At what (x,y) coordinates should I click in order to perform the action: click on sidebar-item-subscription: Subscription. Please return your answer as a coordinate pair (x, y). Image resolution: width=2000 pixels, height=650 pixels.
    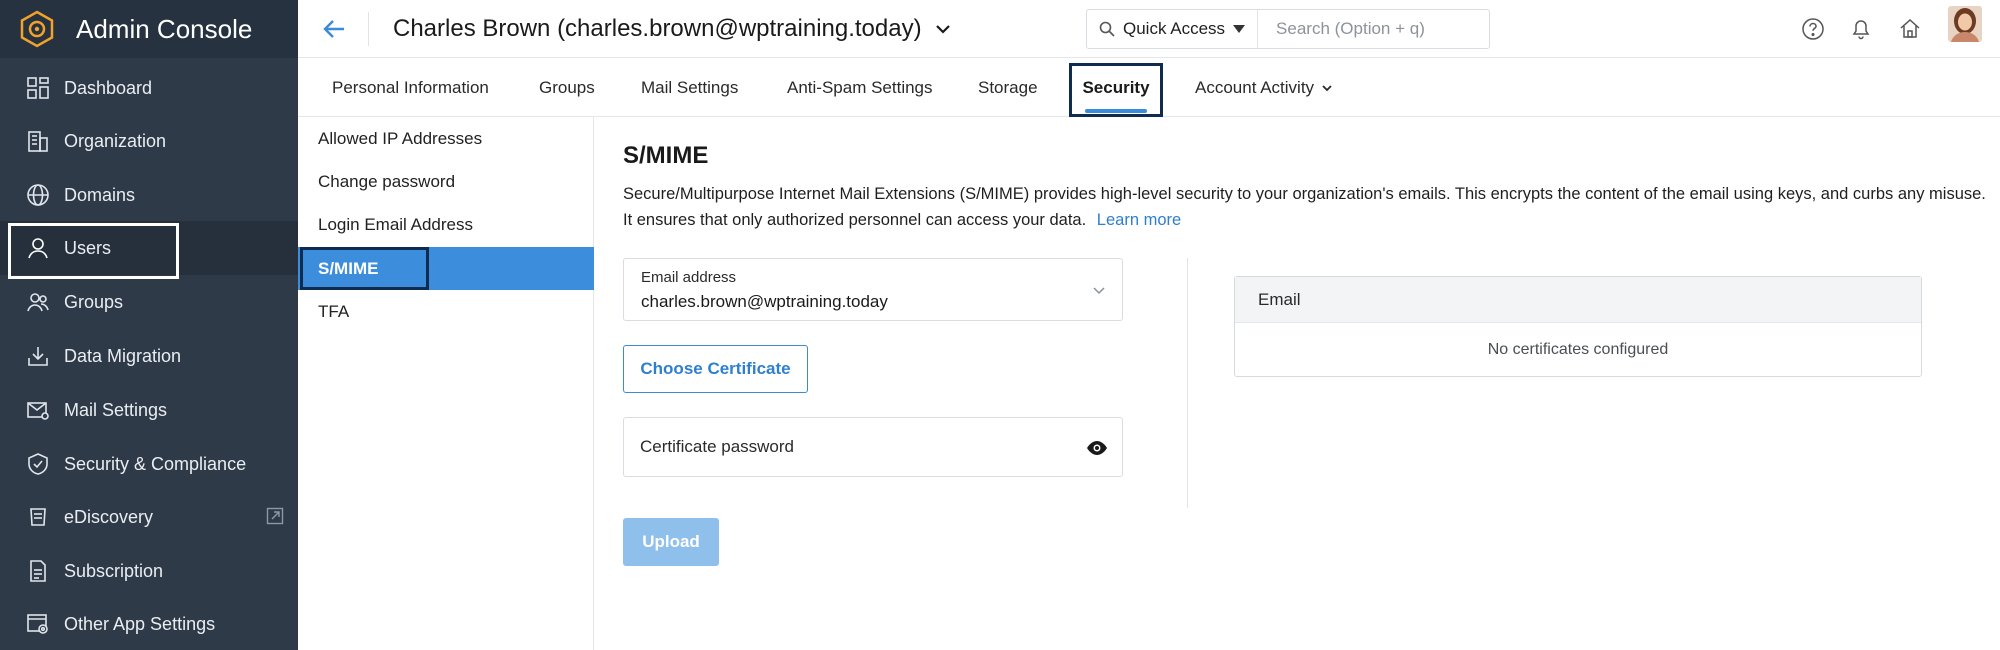
    Looking at the image, I should click on (149, 571).